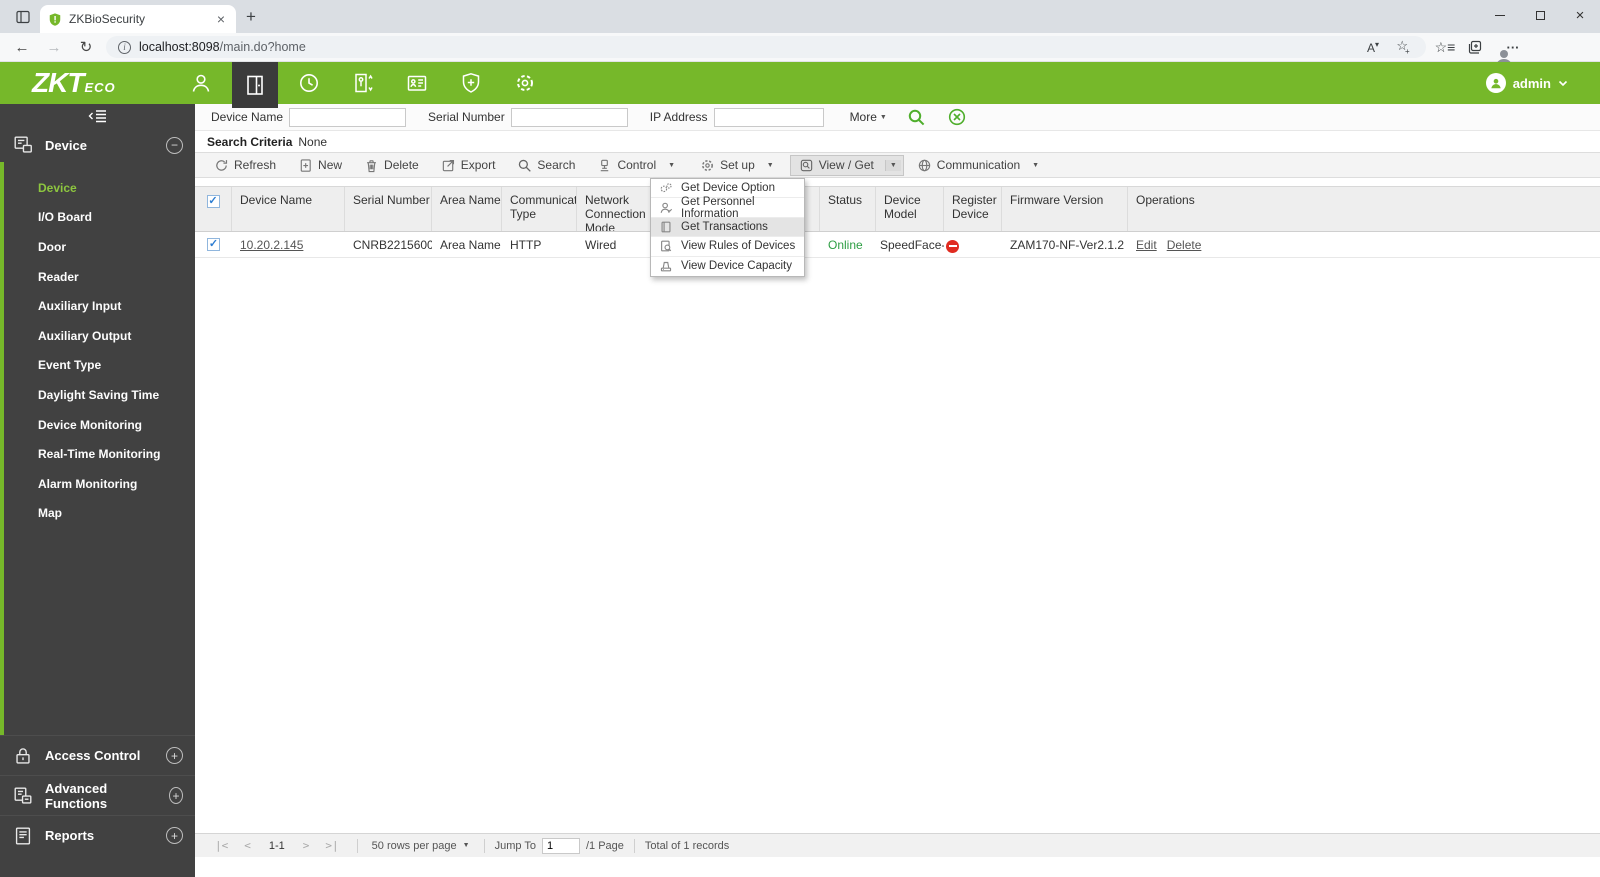  I want to click on communication-button: Communication ▼, so click(979, 165).